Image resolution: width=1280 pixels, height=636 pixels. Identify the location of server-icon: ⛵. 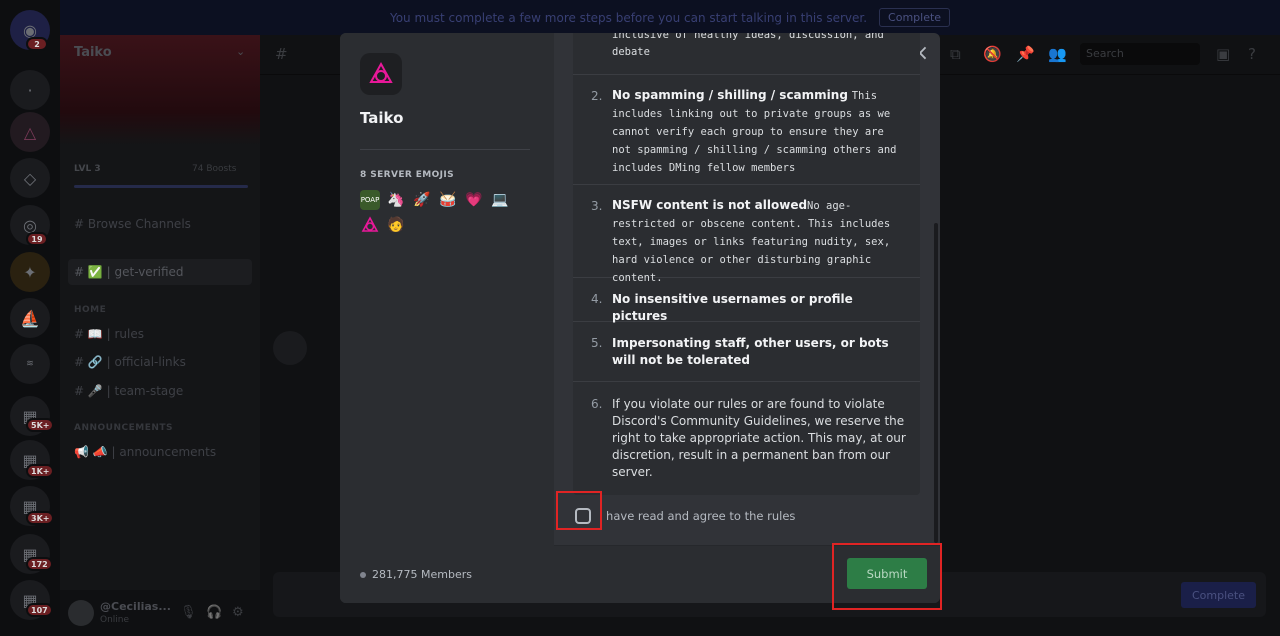
(30, 318).